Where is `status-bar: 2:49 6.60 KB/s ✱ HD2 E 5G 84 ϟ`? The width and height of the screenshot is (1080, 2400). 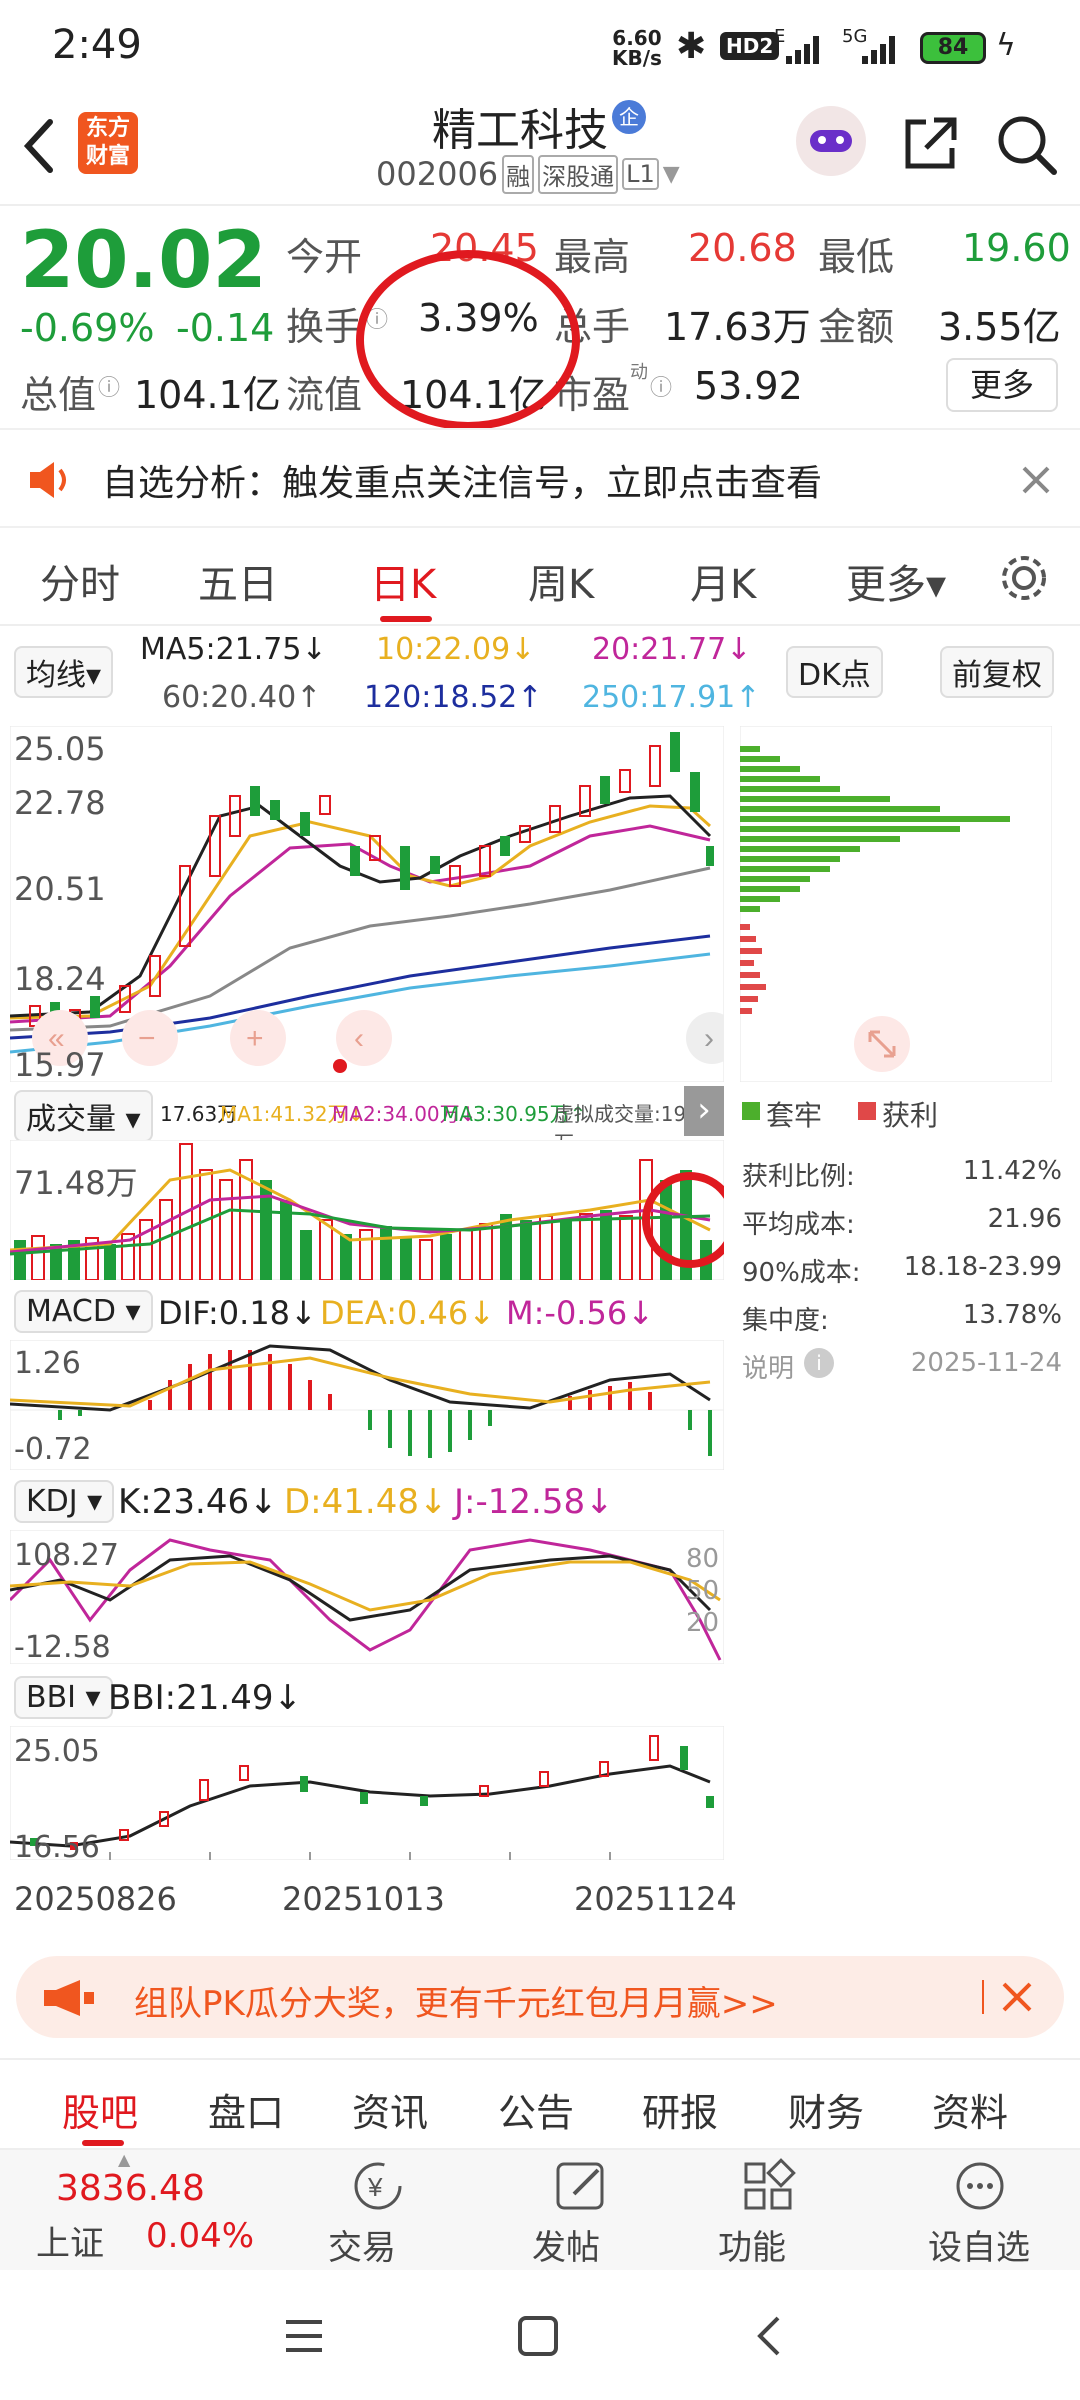
status-bar: 2:49 6.60 KB/s ✱ HD2 E 5G 84 ϟ is located at coordinates (540, 45).